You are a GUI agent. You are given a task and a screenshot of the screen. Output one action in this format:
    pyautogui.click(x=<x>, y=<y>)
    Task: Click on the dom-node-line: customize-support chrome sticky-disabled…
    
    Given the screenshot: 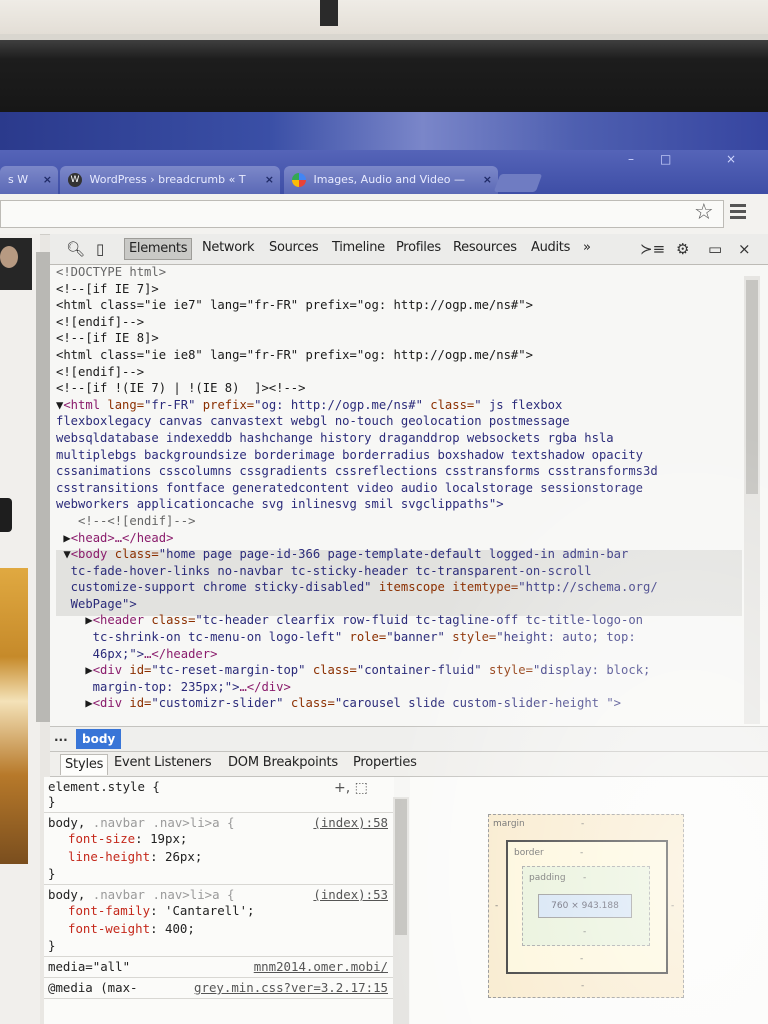 What is the action you would take?
    pyautogui.click(x=399, y=587)
    